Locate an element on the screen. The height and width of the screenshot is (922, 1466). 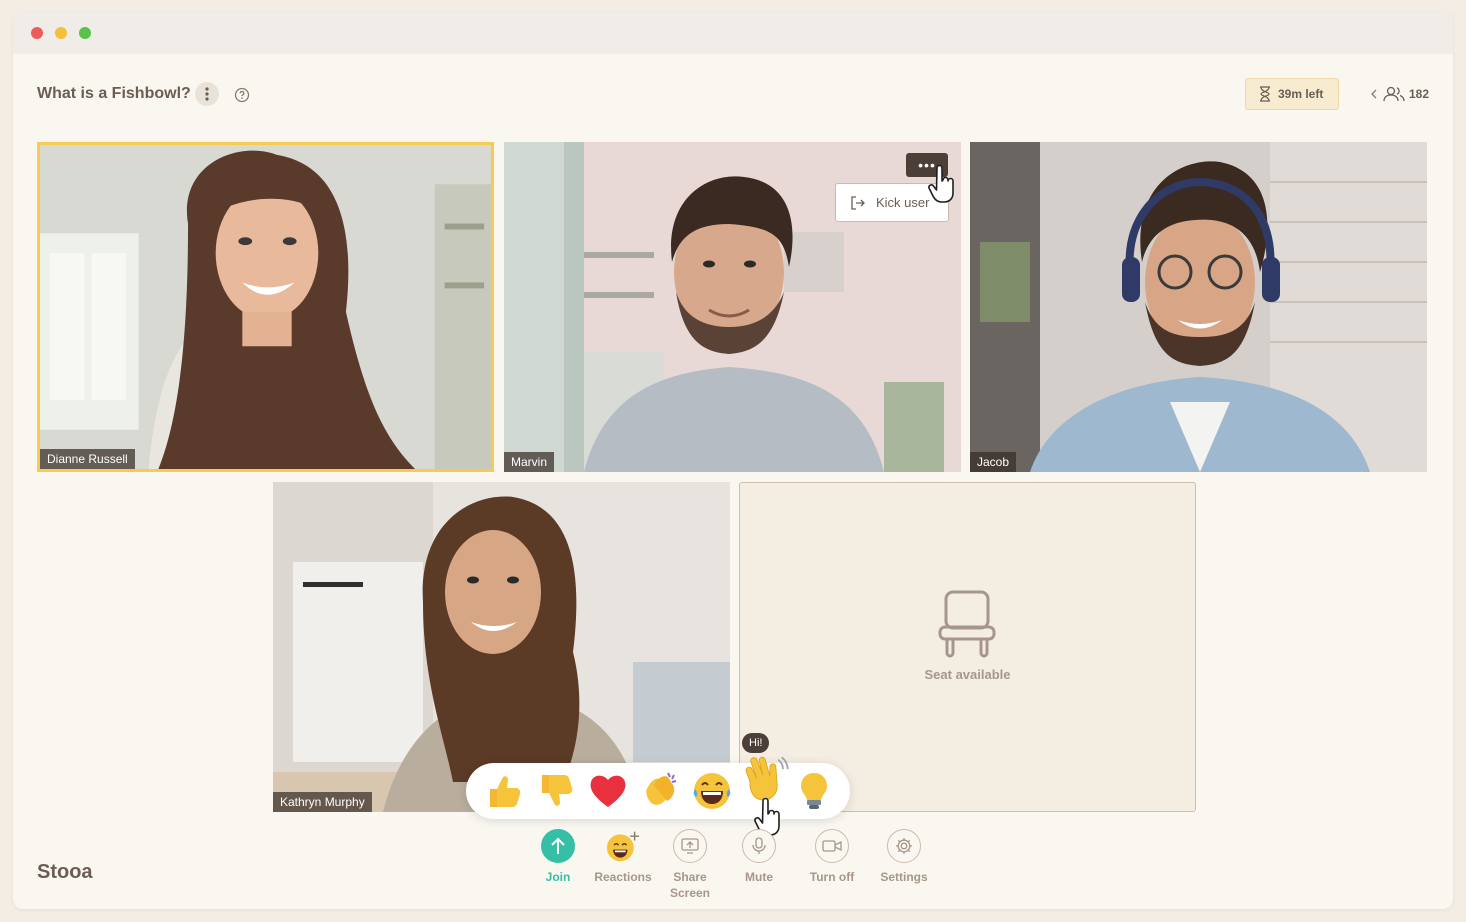
settings-button: Settings is located at coordinates (904, 857).